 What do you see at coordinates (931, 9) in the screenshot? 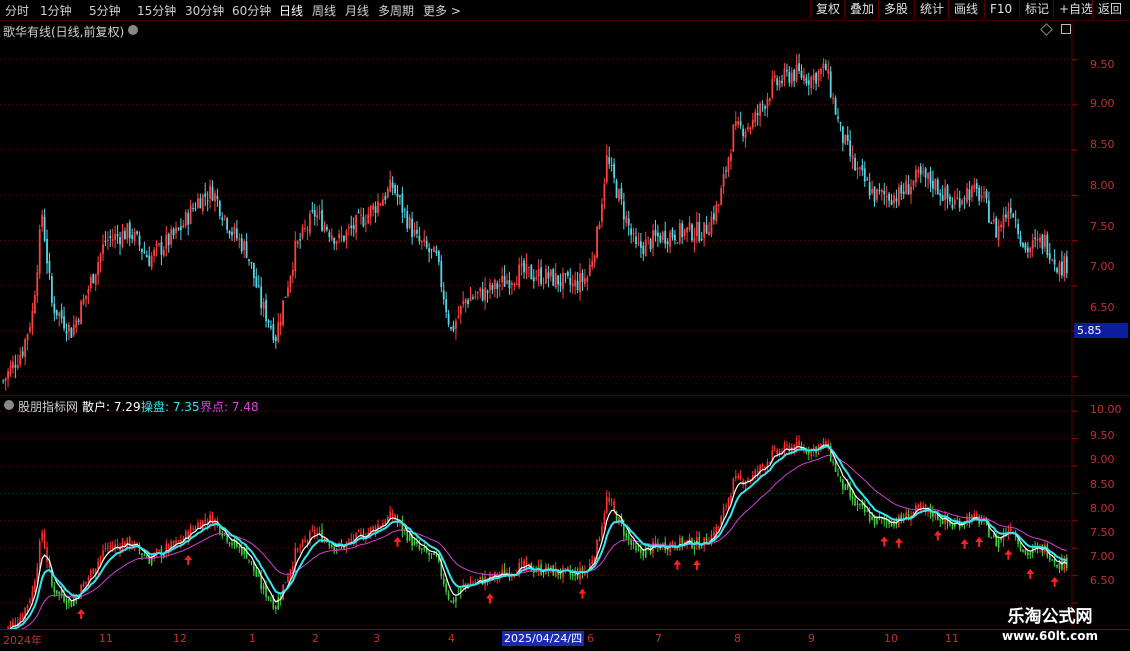
I see `stats-button: 统计` at bounding box center [931, 9].